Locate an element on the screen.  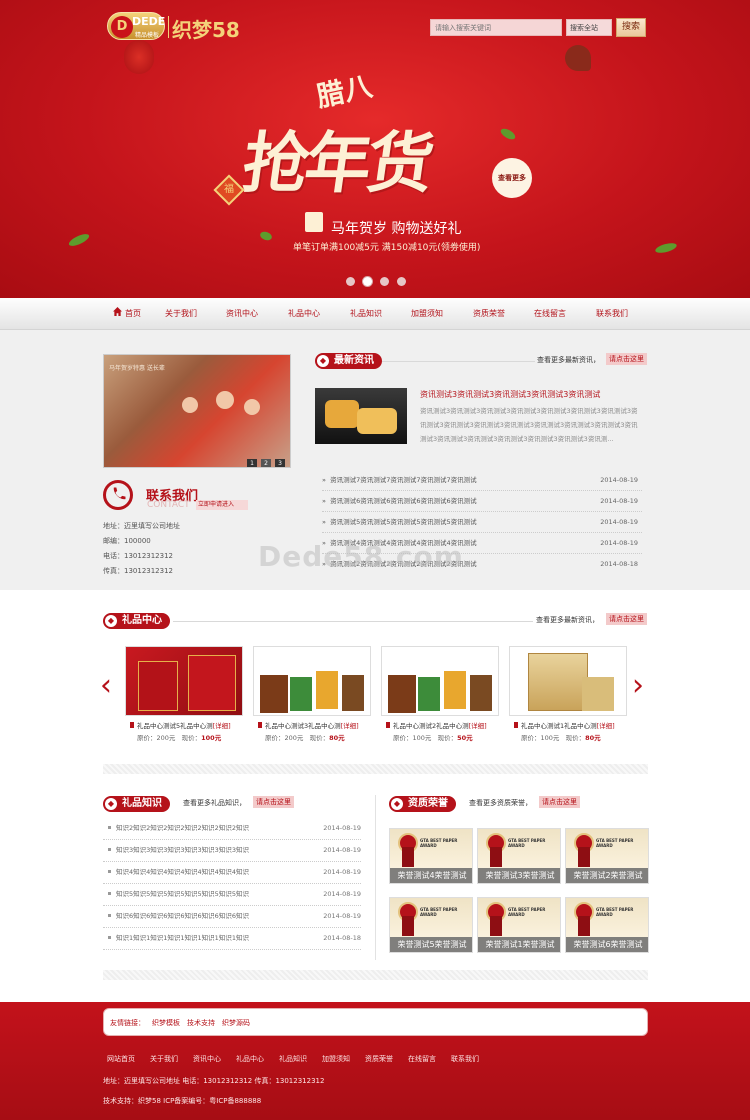
news-item-date: 2014-08-18 is located at coordinates (619, 564).